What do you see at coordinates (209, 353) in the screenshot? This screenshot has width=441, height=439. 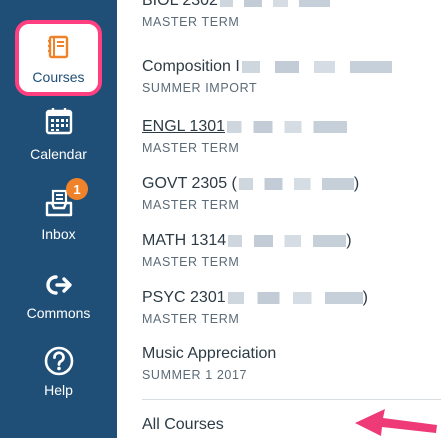 I see `course-name: Music Appreciation` at bounding box center [209, 353].